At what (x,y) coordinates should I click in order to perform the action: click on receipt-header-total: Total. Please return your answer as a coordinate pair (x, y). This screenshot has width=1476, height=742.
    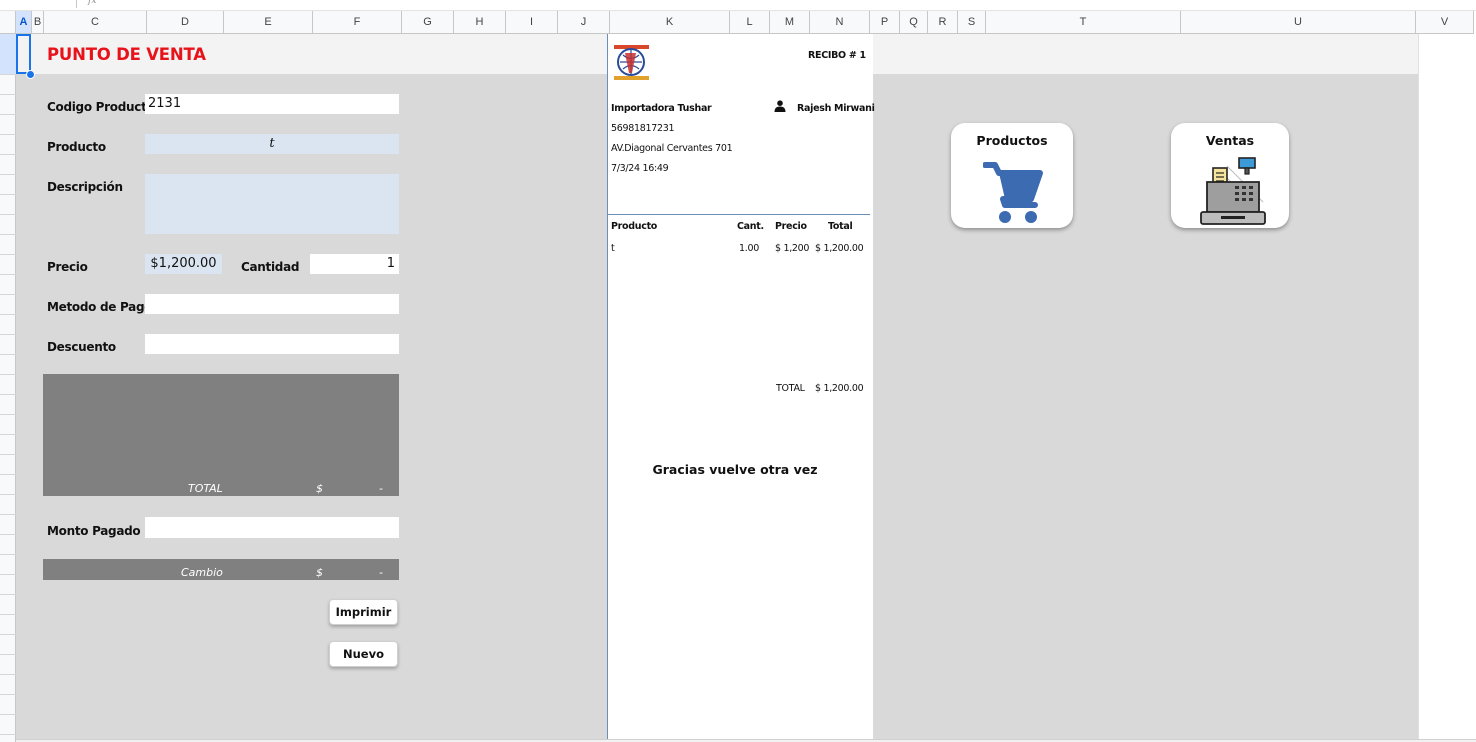
    Looking at the image, I should click on (840, 226).